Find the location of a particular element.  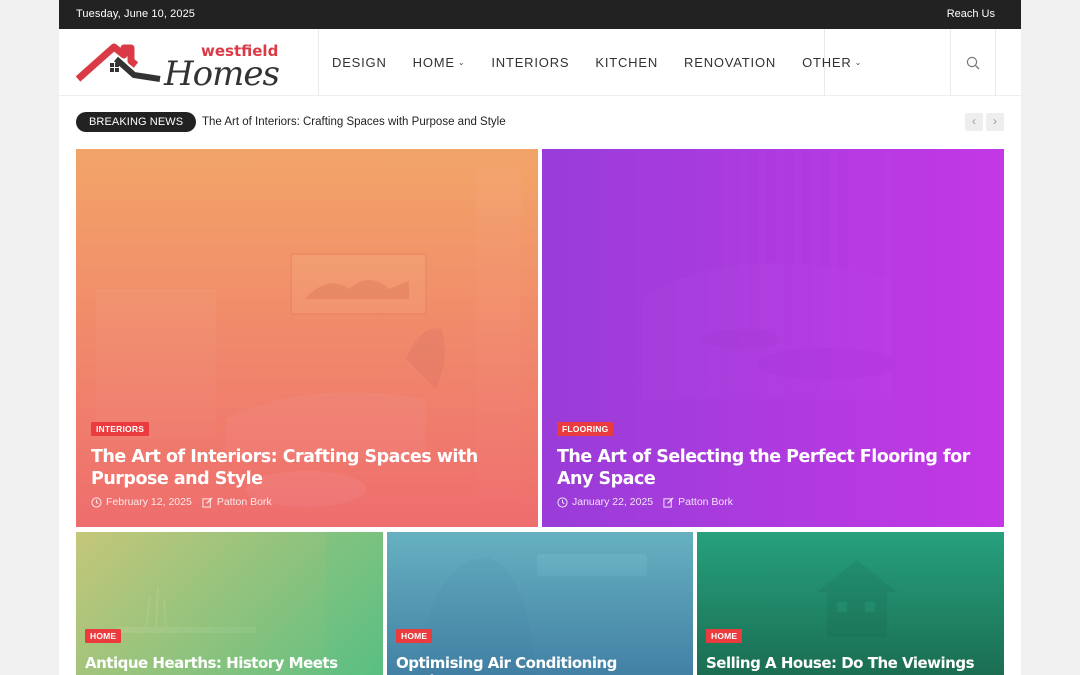

nav-interiors-label: INTERIORS is located at coordinates (530, 62).